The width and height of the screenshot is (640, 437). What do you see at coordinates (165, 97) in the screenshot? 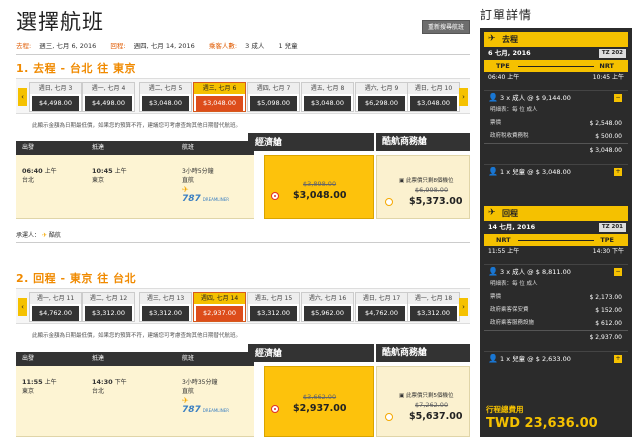
I see `date-option: 週二, 七月 5 $3,048.00` at bounding box center [165, 97].